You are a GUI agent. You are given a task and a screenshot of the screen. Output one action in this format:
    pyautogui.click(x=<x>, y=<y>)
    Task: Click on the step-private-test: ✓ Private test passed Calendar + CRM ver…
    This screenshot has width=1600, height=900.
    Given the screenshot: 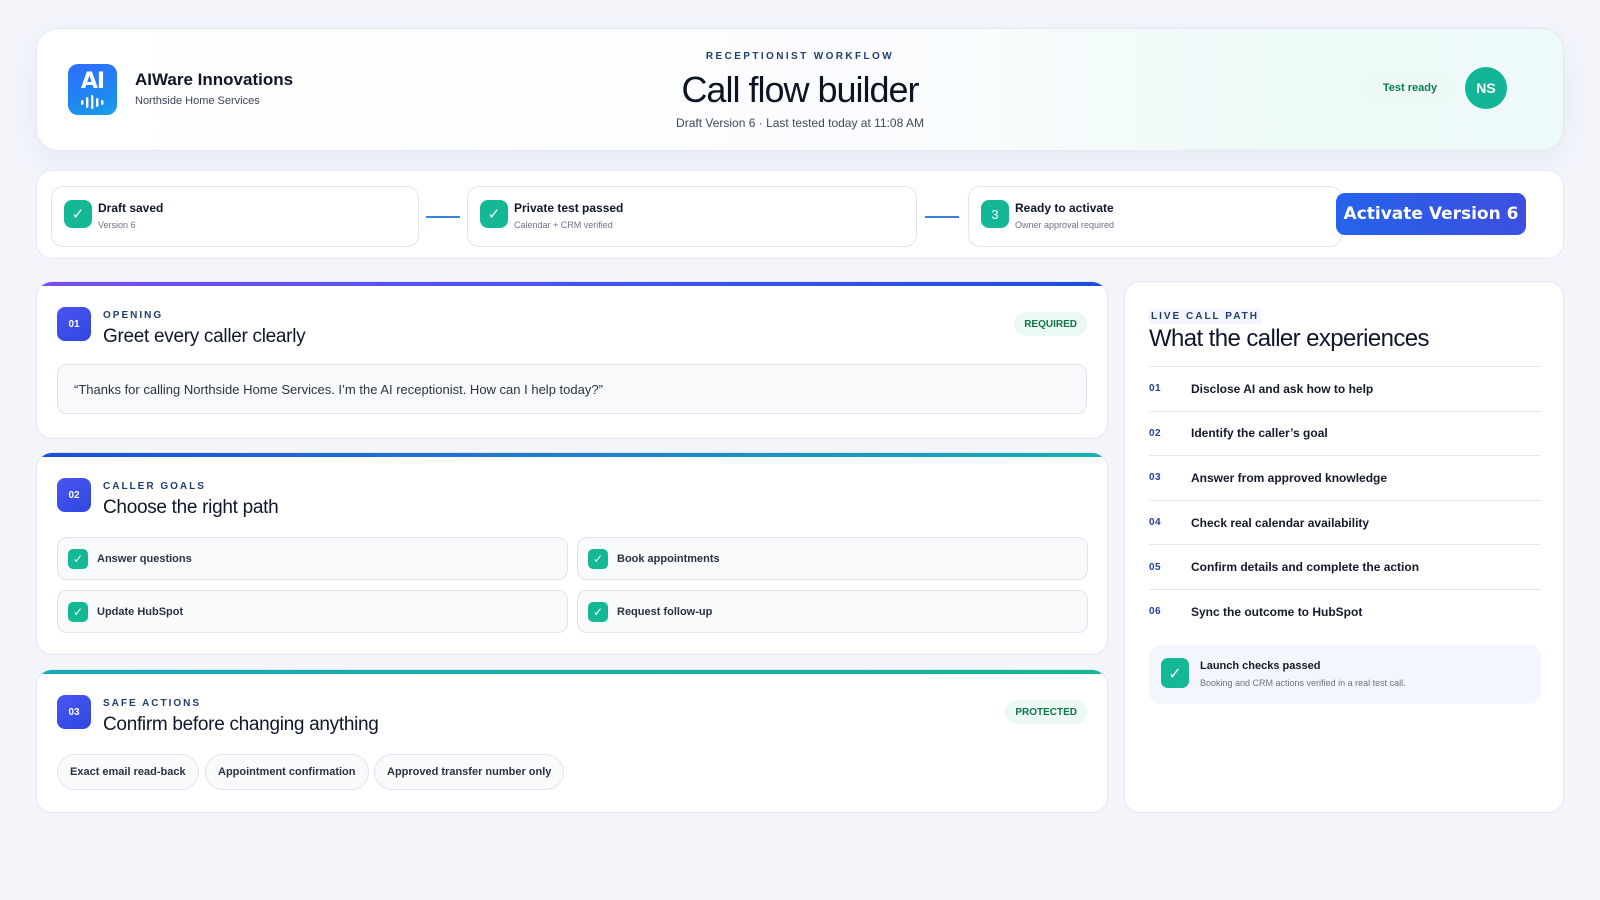 What is the action you would take?
    pyautogui.click(x=692, y=216)
    